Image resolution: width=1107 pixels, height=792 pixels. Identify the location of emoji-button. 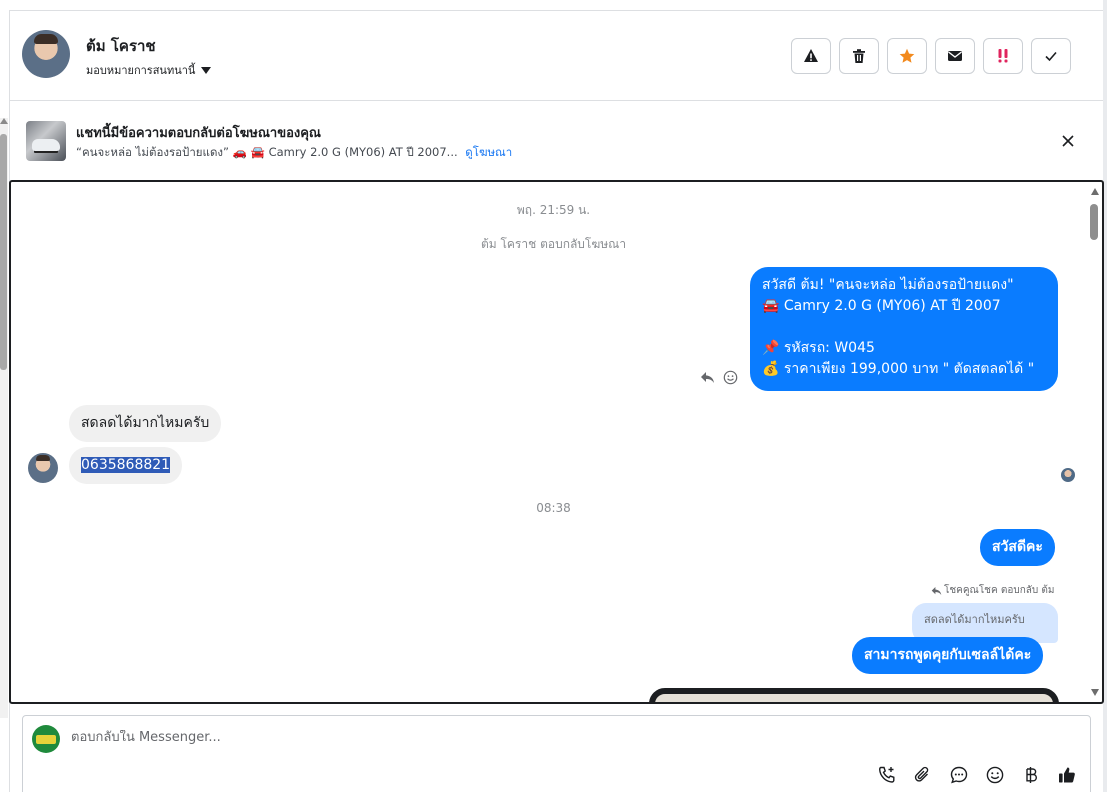
(995, 775).